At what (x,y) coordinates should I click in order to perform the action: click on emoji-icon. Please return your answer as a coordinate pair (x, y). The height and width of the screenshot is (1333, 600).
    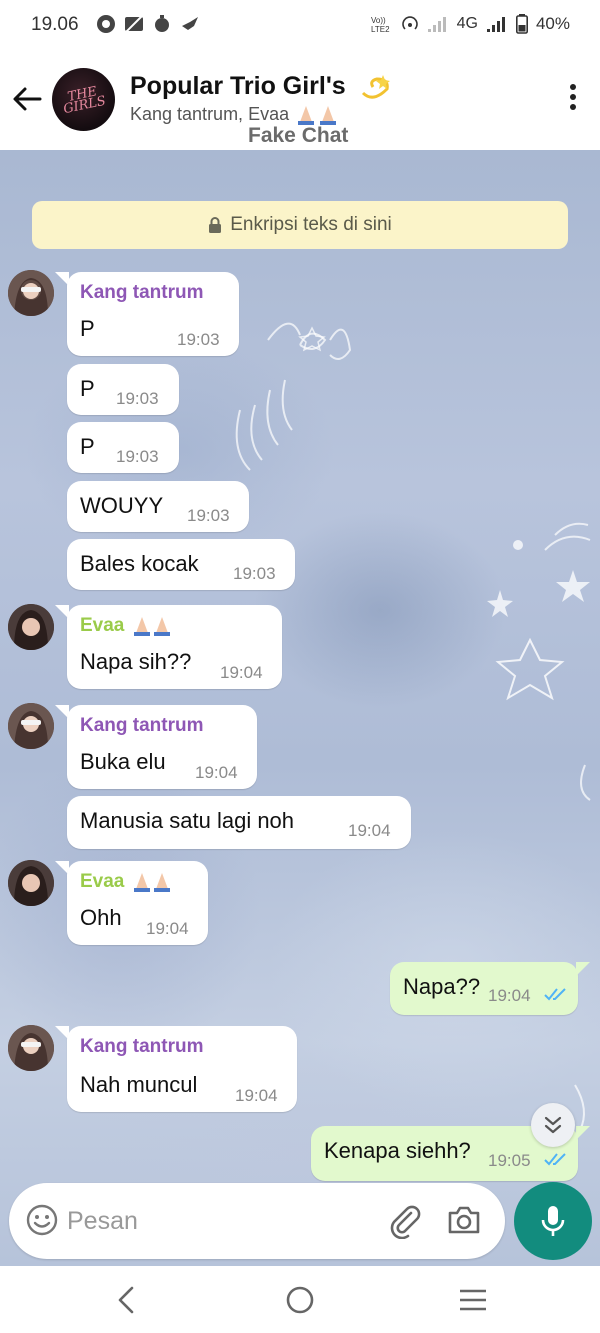
    Looking at the image, I should click on (42, 1220).